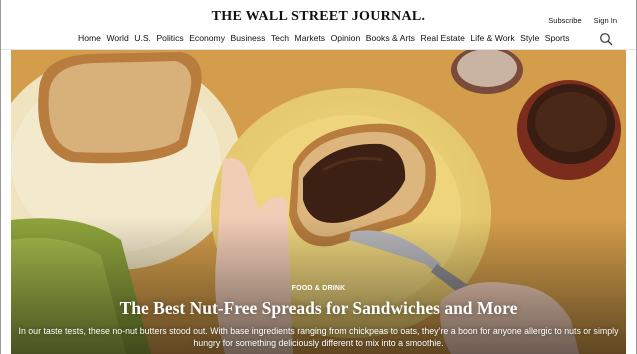  What do you see at coordinates (89, 38) in the screenshot?
I see `nav-item-home: Home` at bounding box center [89, 38].